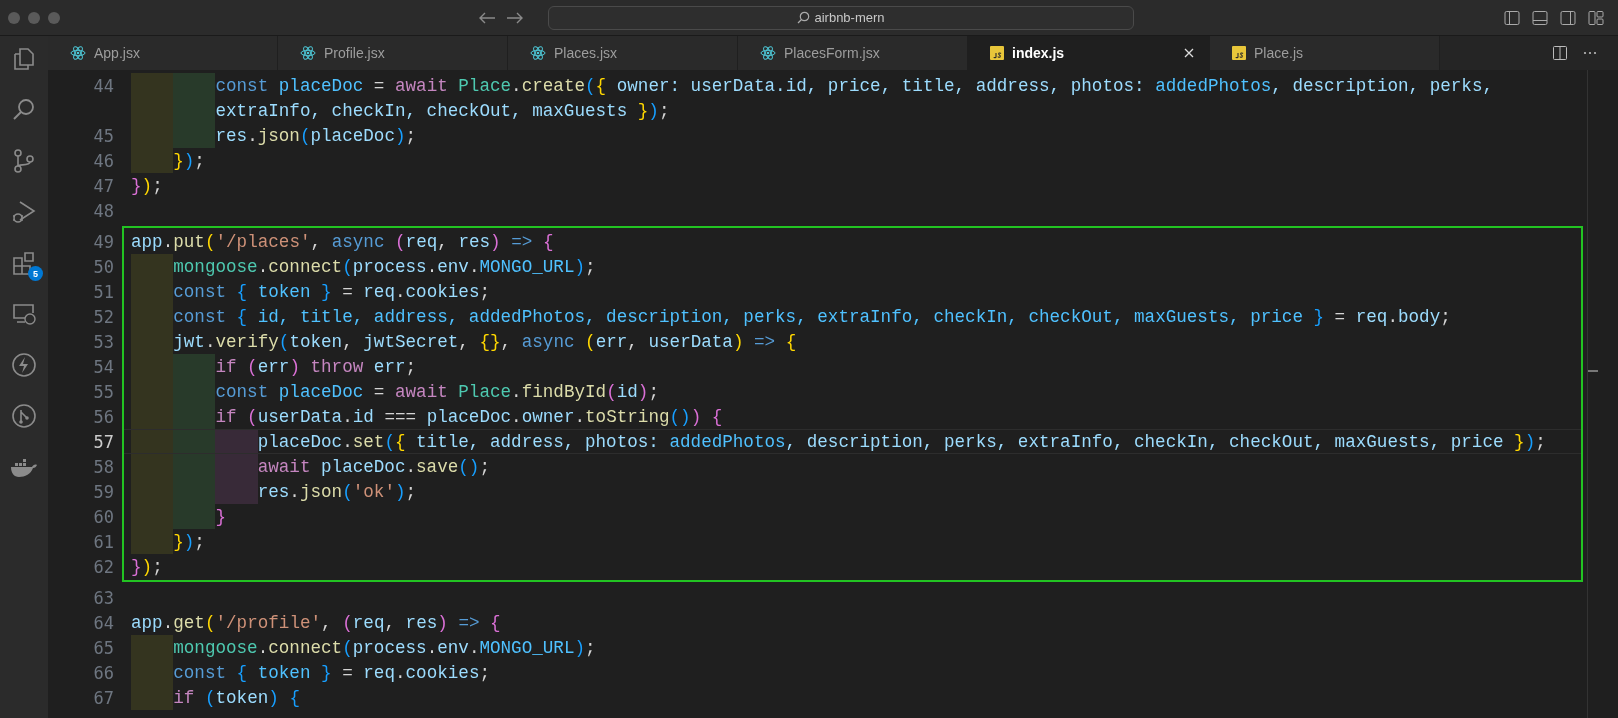 The image size is (1618, 718). What do you see at coordinates (103, 597) in the screenshot?
I see `line-number: 63` at bounding box center [103, 597].